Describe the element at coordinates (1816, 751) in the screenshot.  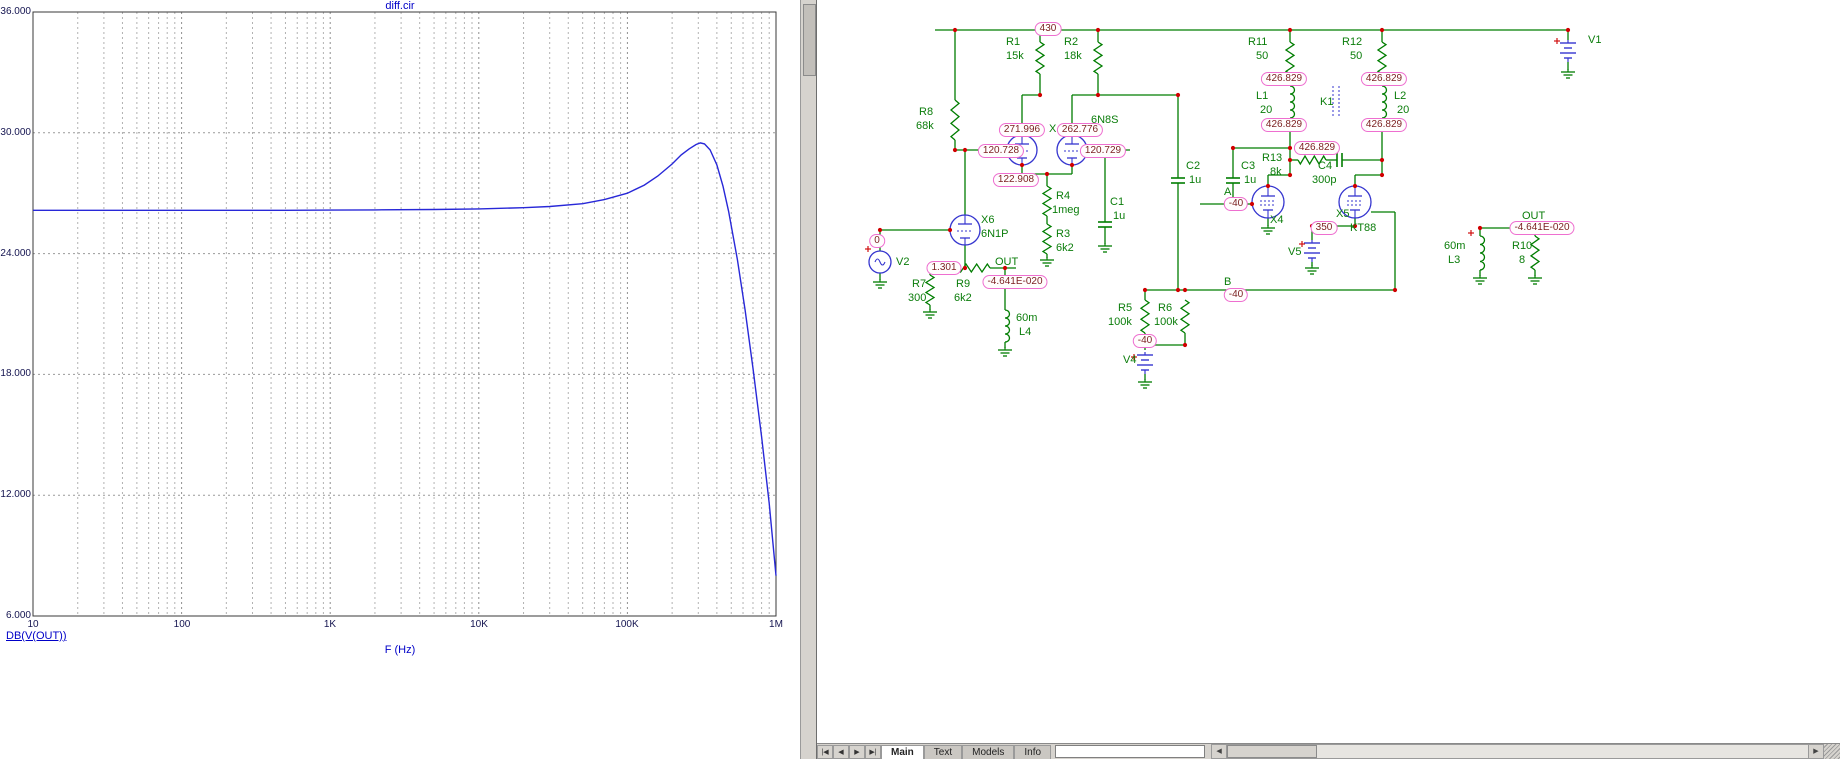
I see `scroll-right-button: ▶` at that location.